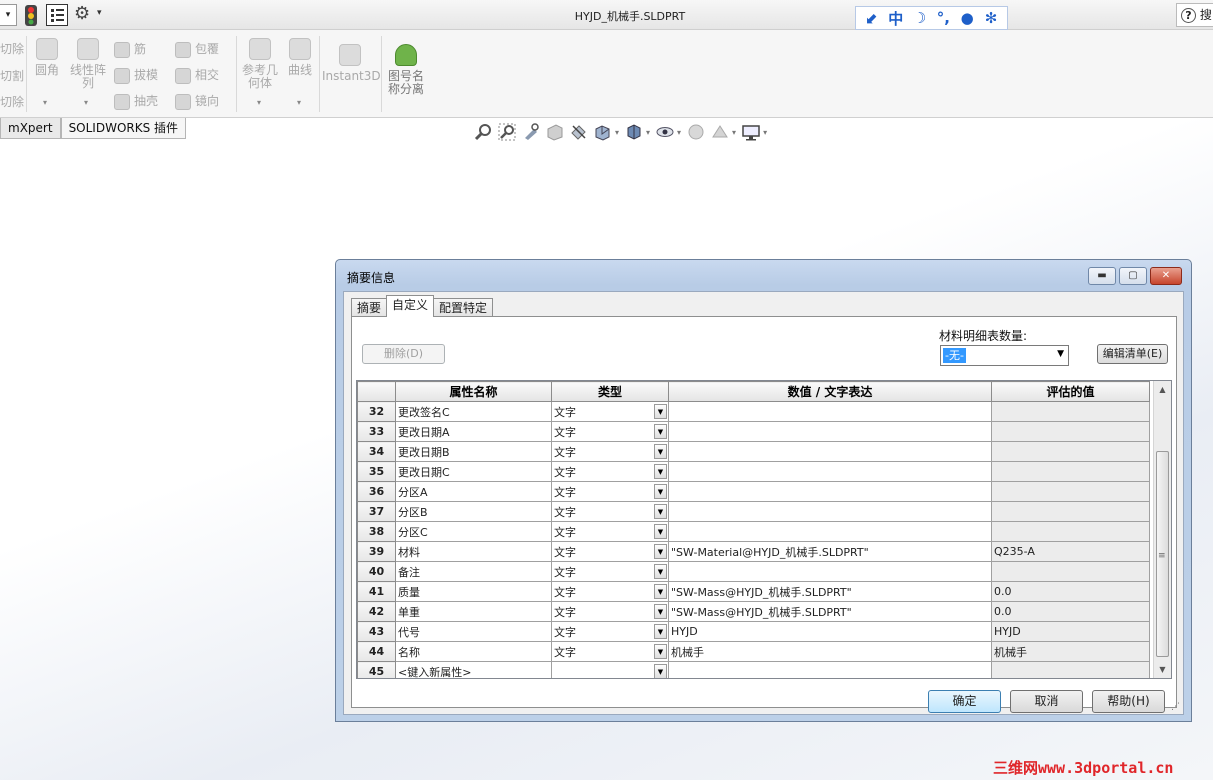 The height and width of the screenshot is (780, 1213). What do you see at coordinates (1166, 276) in the screenshot?
I see `close-button: ✕` at bounding box center [1166, 276].